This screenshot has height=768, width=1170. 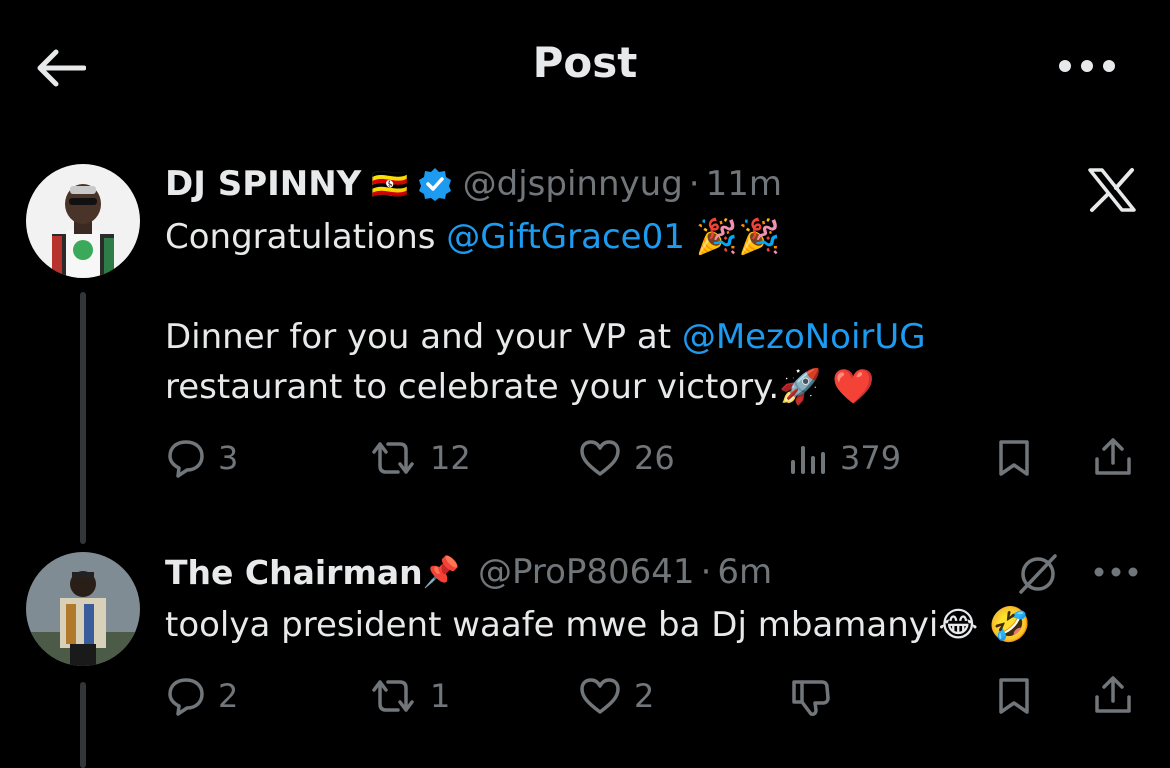 I want to click on post-header: DJ SPINNY 🇺🇬 @djspinnyug · 11m, so click(x=473, y=184).